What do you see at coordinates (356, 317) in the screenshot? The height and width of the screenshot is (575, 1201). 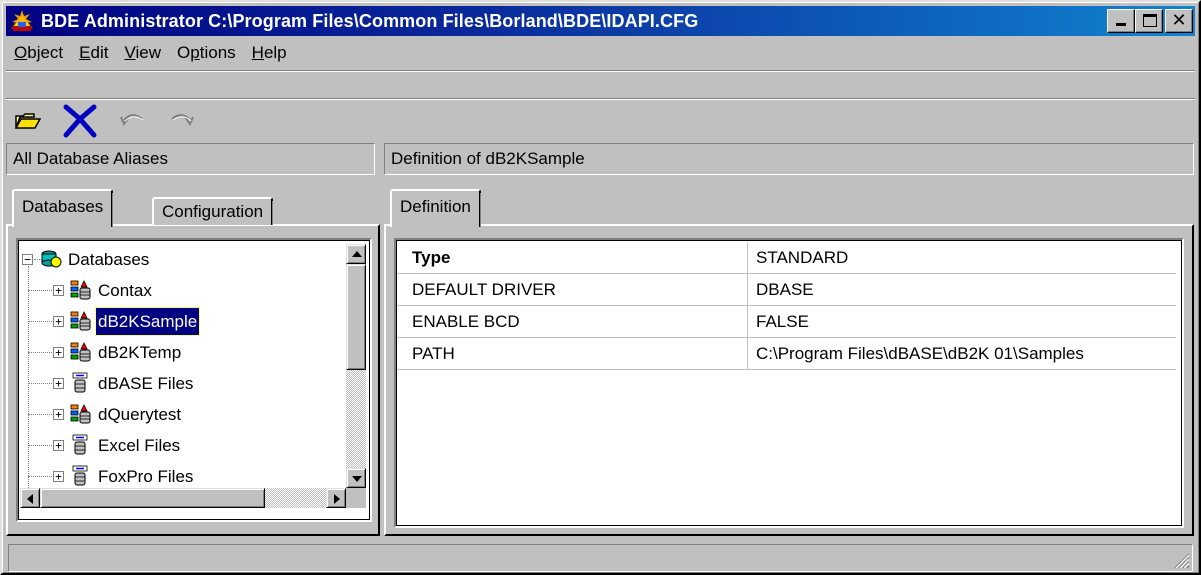 I see `tree-vscroll-thumb` at bounding box center [356, 317].